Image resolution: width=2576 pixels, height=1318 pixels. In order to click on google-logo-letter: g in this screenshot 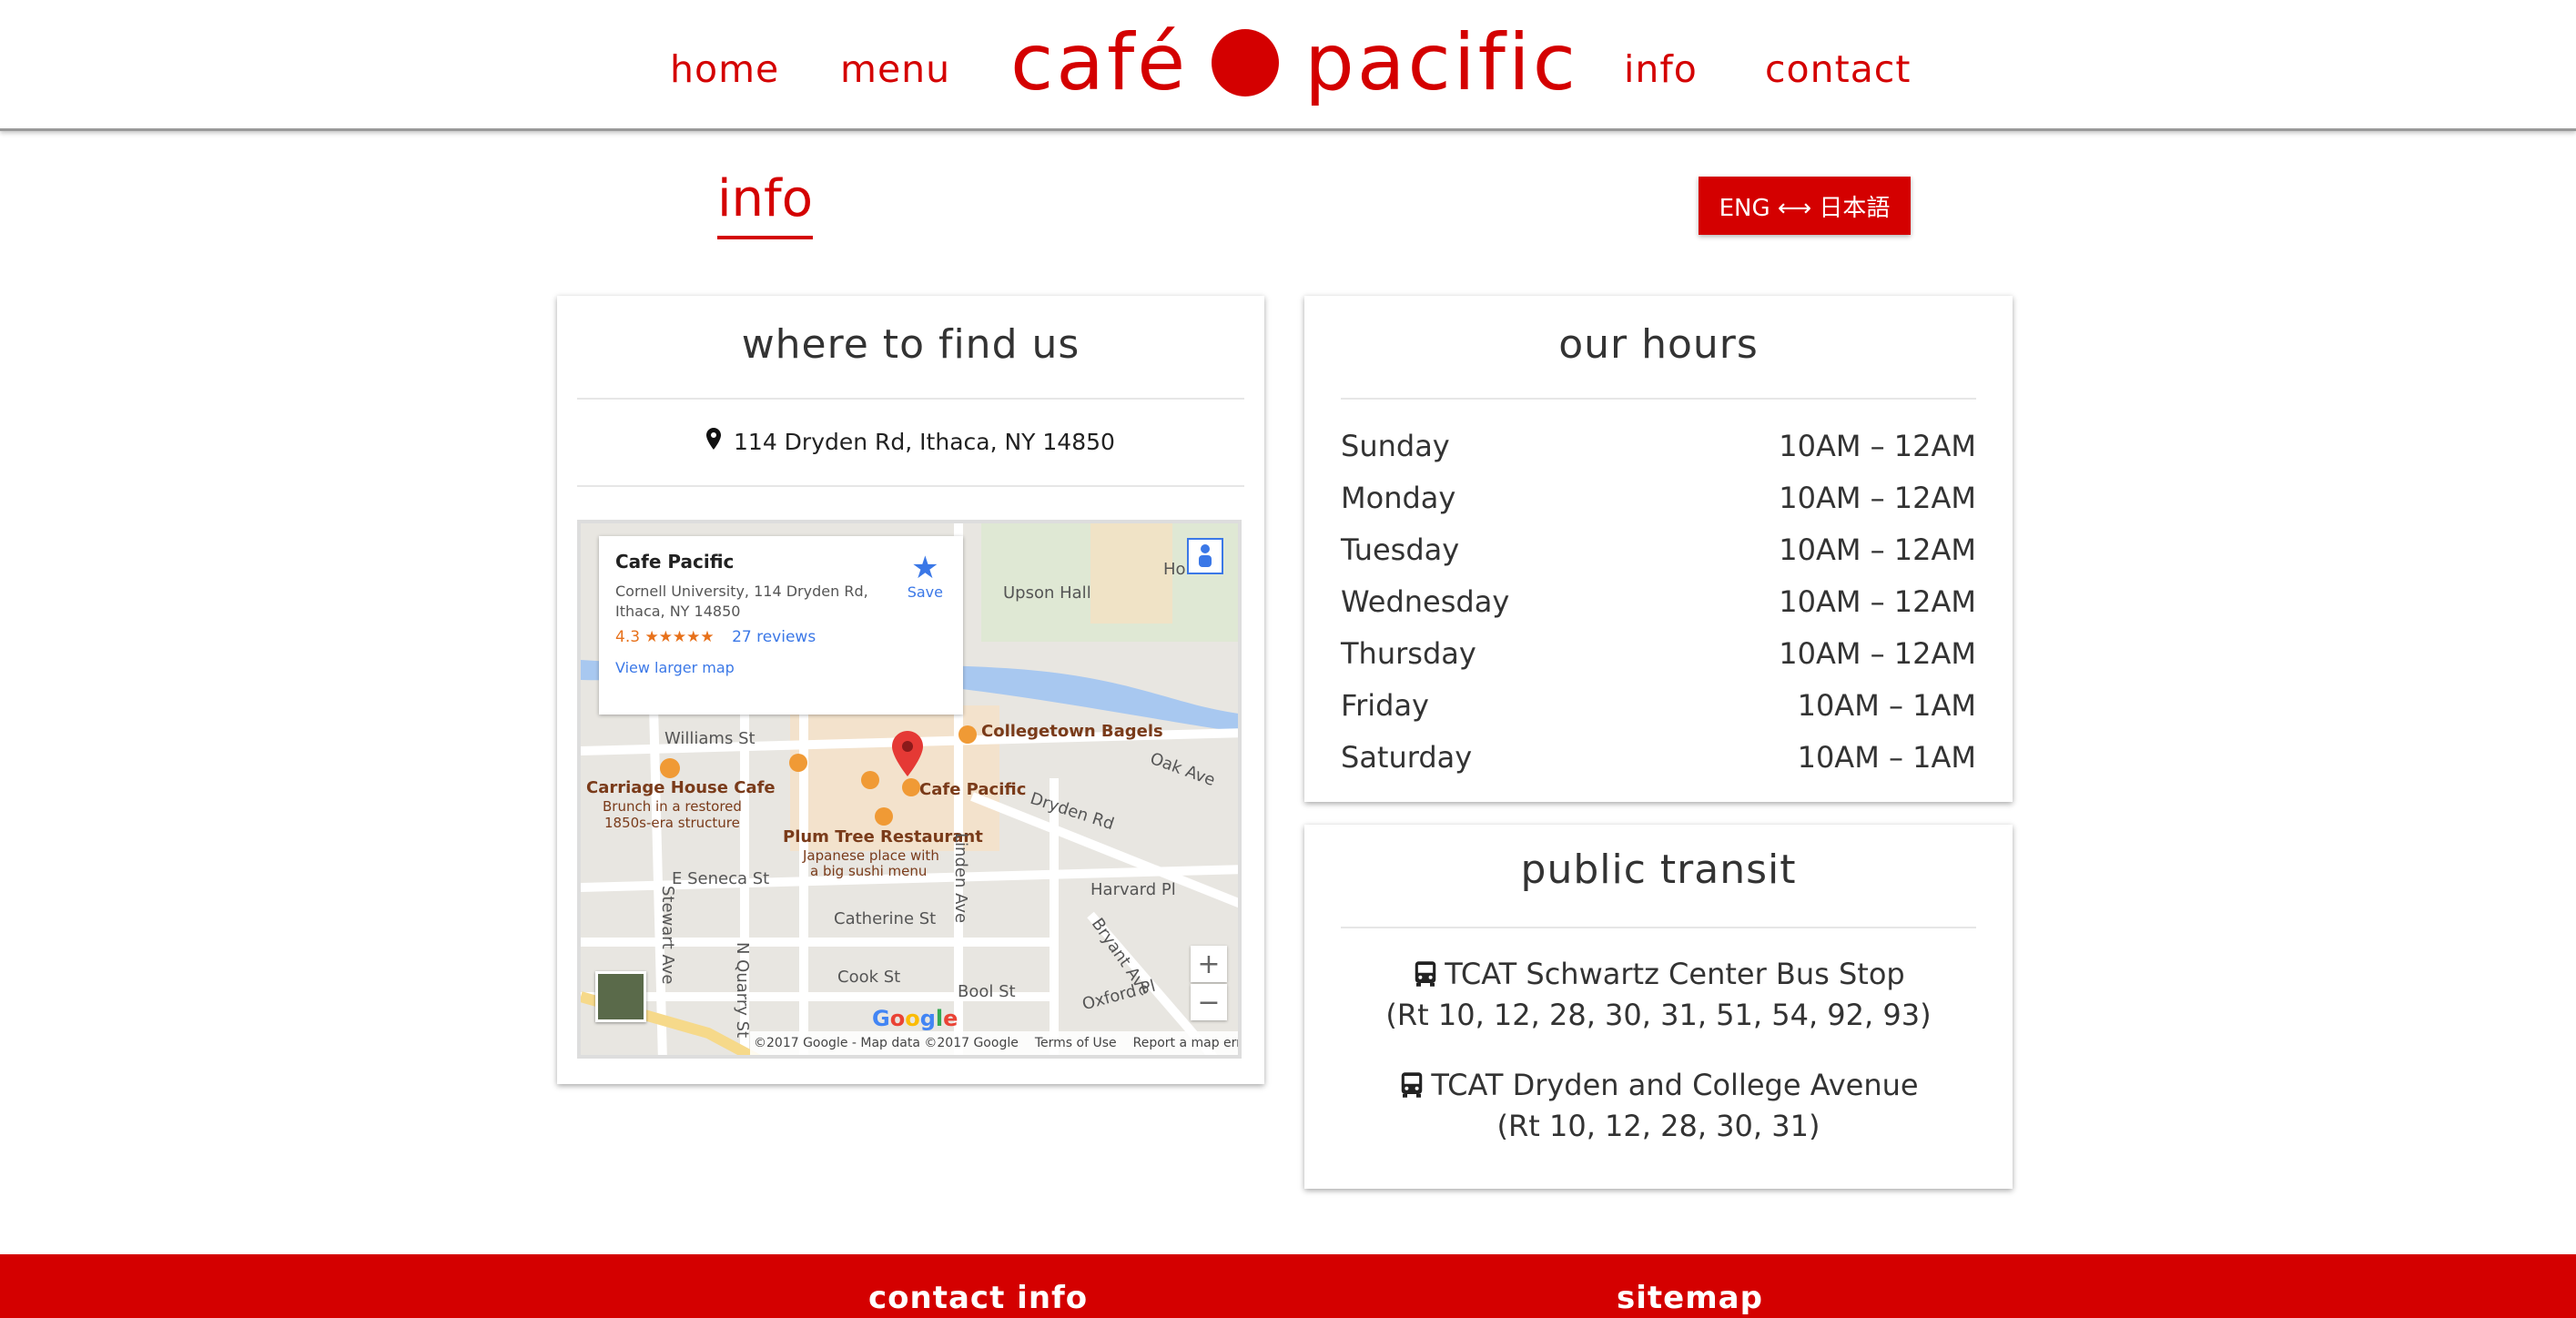, I will do `click(927, 1018)`.